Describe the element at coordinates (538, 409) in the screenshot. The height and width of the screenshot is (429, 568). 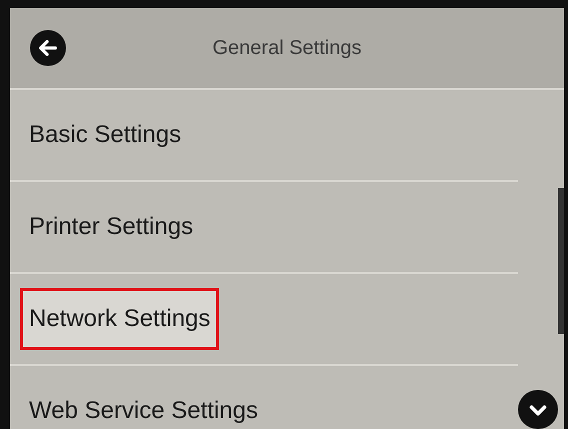
I see `scroll-down-button` at that location.